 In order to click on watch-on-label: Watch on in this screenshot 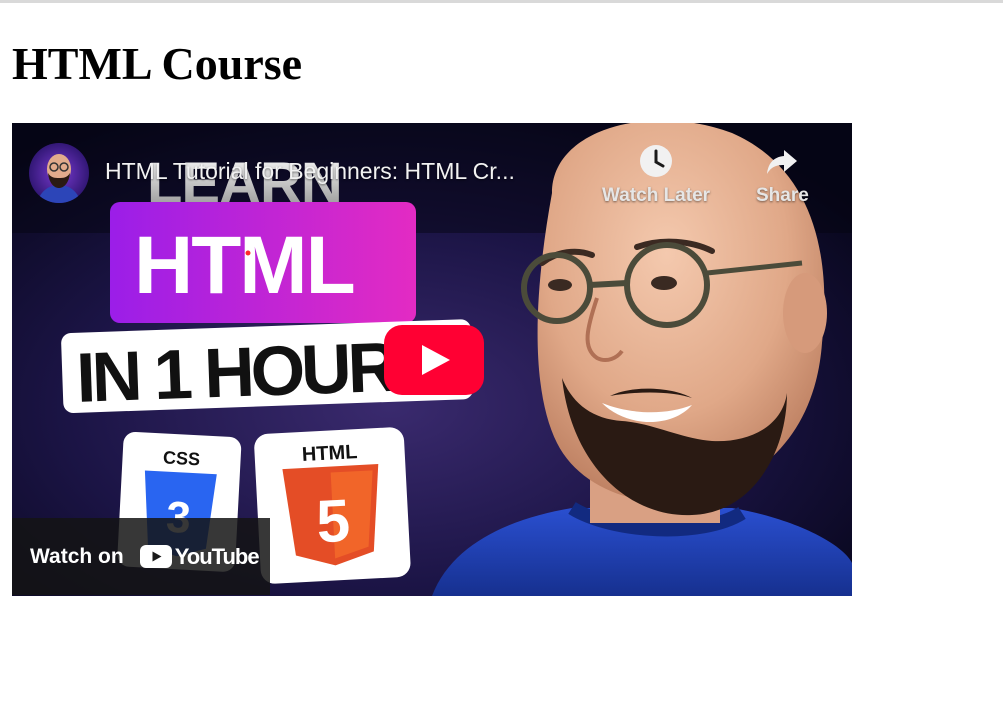, I will do `click(77, 556)`.